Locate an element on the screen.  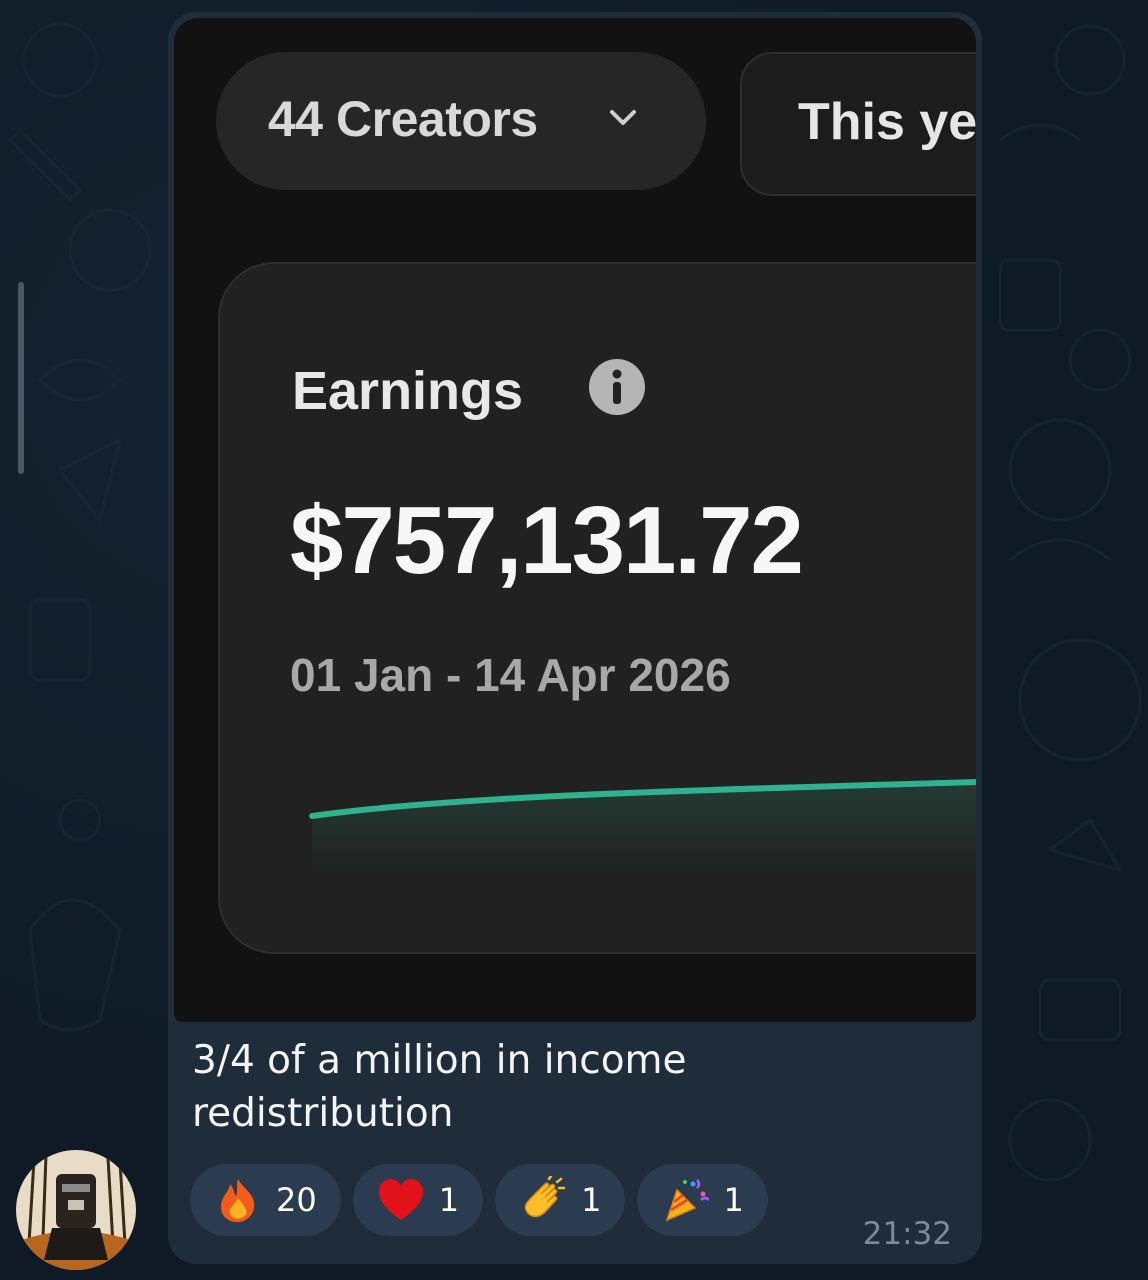
reactions-bar: 20 1 1 1 is located at coordinates (479, 1200).